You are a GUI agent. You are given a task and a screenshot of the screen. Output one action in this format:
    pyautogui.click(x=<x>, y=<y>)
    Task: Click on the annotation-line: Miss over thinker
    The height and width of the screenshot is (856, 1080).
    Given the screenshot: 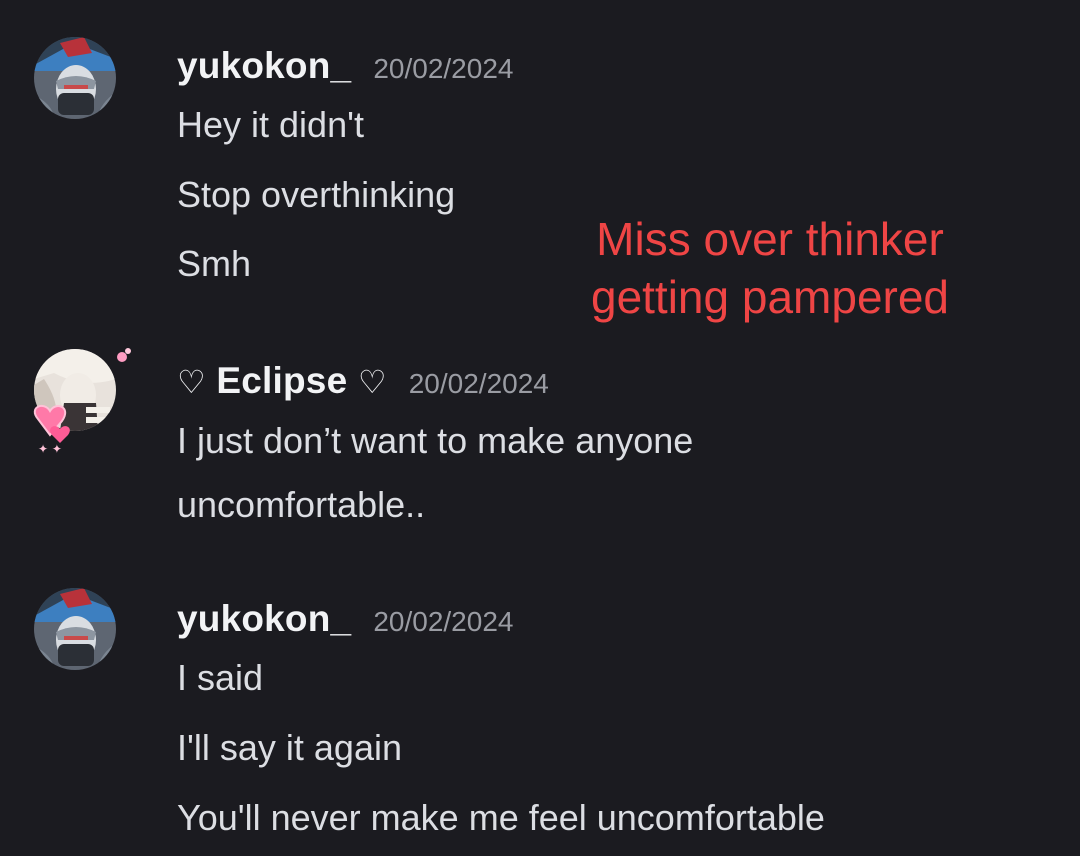 What is the action you would take?
    pyautogui.click(x=770, y=239)
    